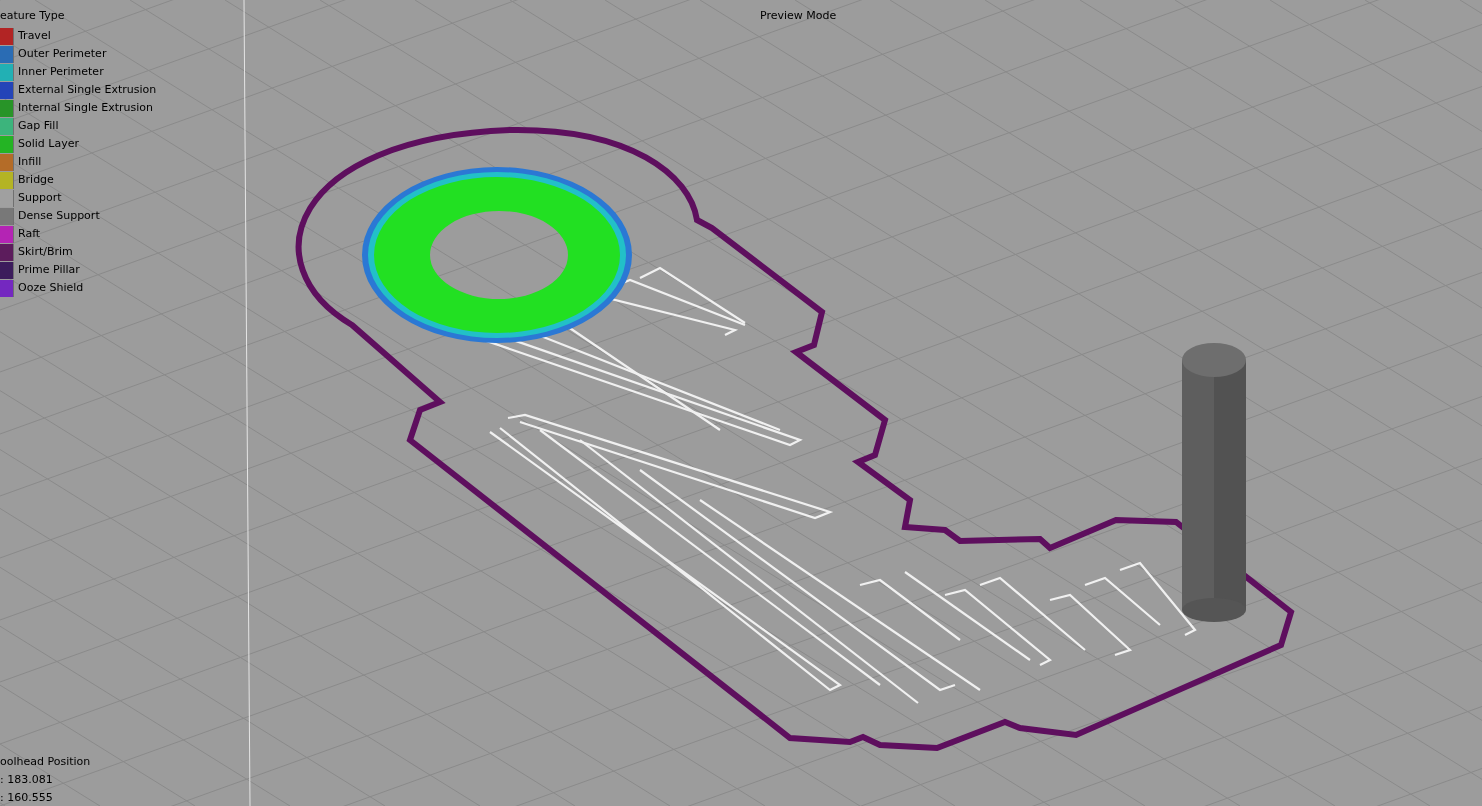 The width and height of the screenshot is (1482, 806). Describe the element at coordinates (34, 36) in the screenshot. I see `legend-label: Travel` at that location.